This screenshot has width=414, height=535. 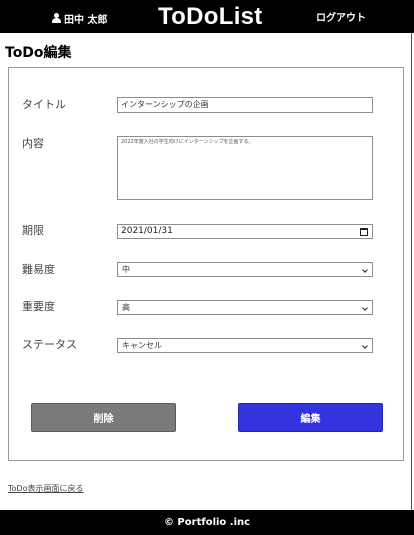 I want to click on page-title: ToDo編集, so click(x=38, y=53).